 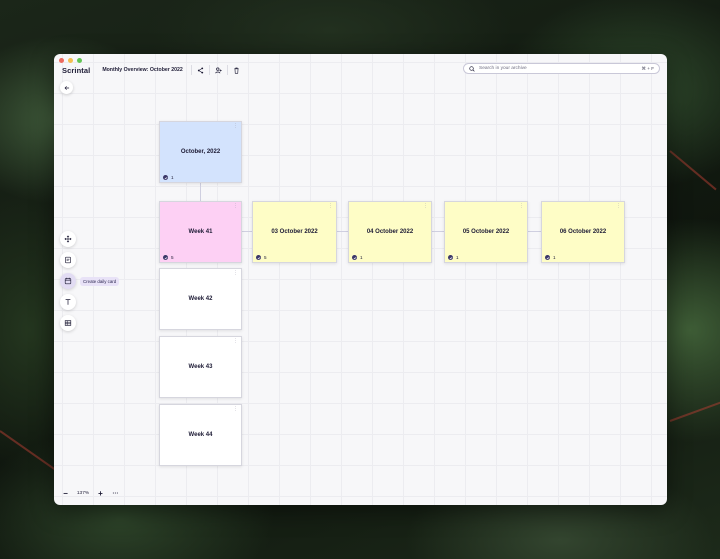 I want to click on move-tool-button, so click(x=68, y=239).